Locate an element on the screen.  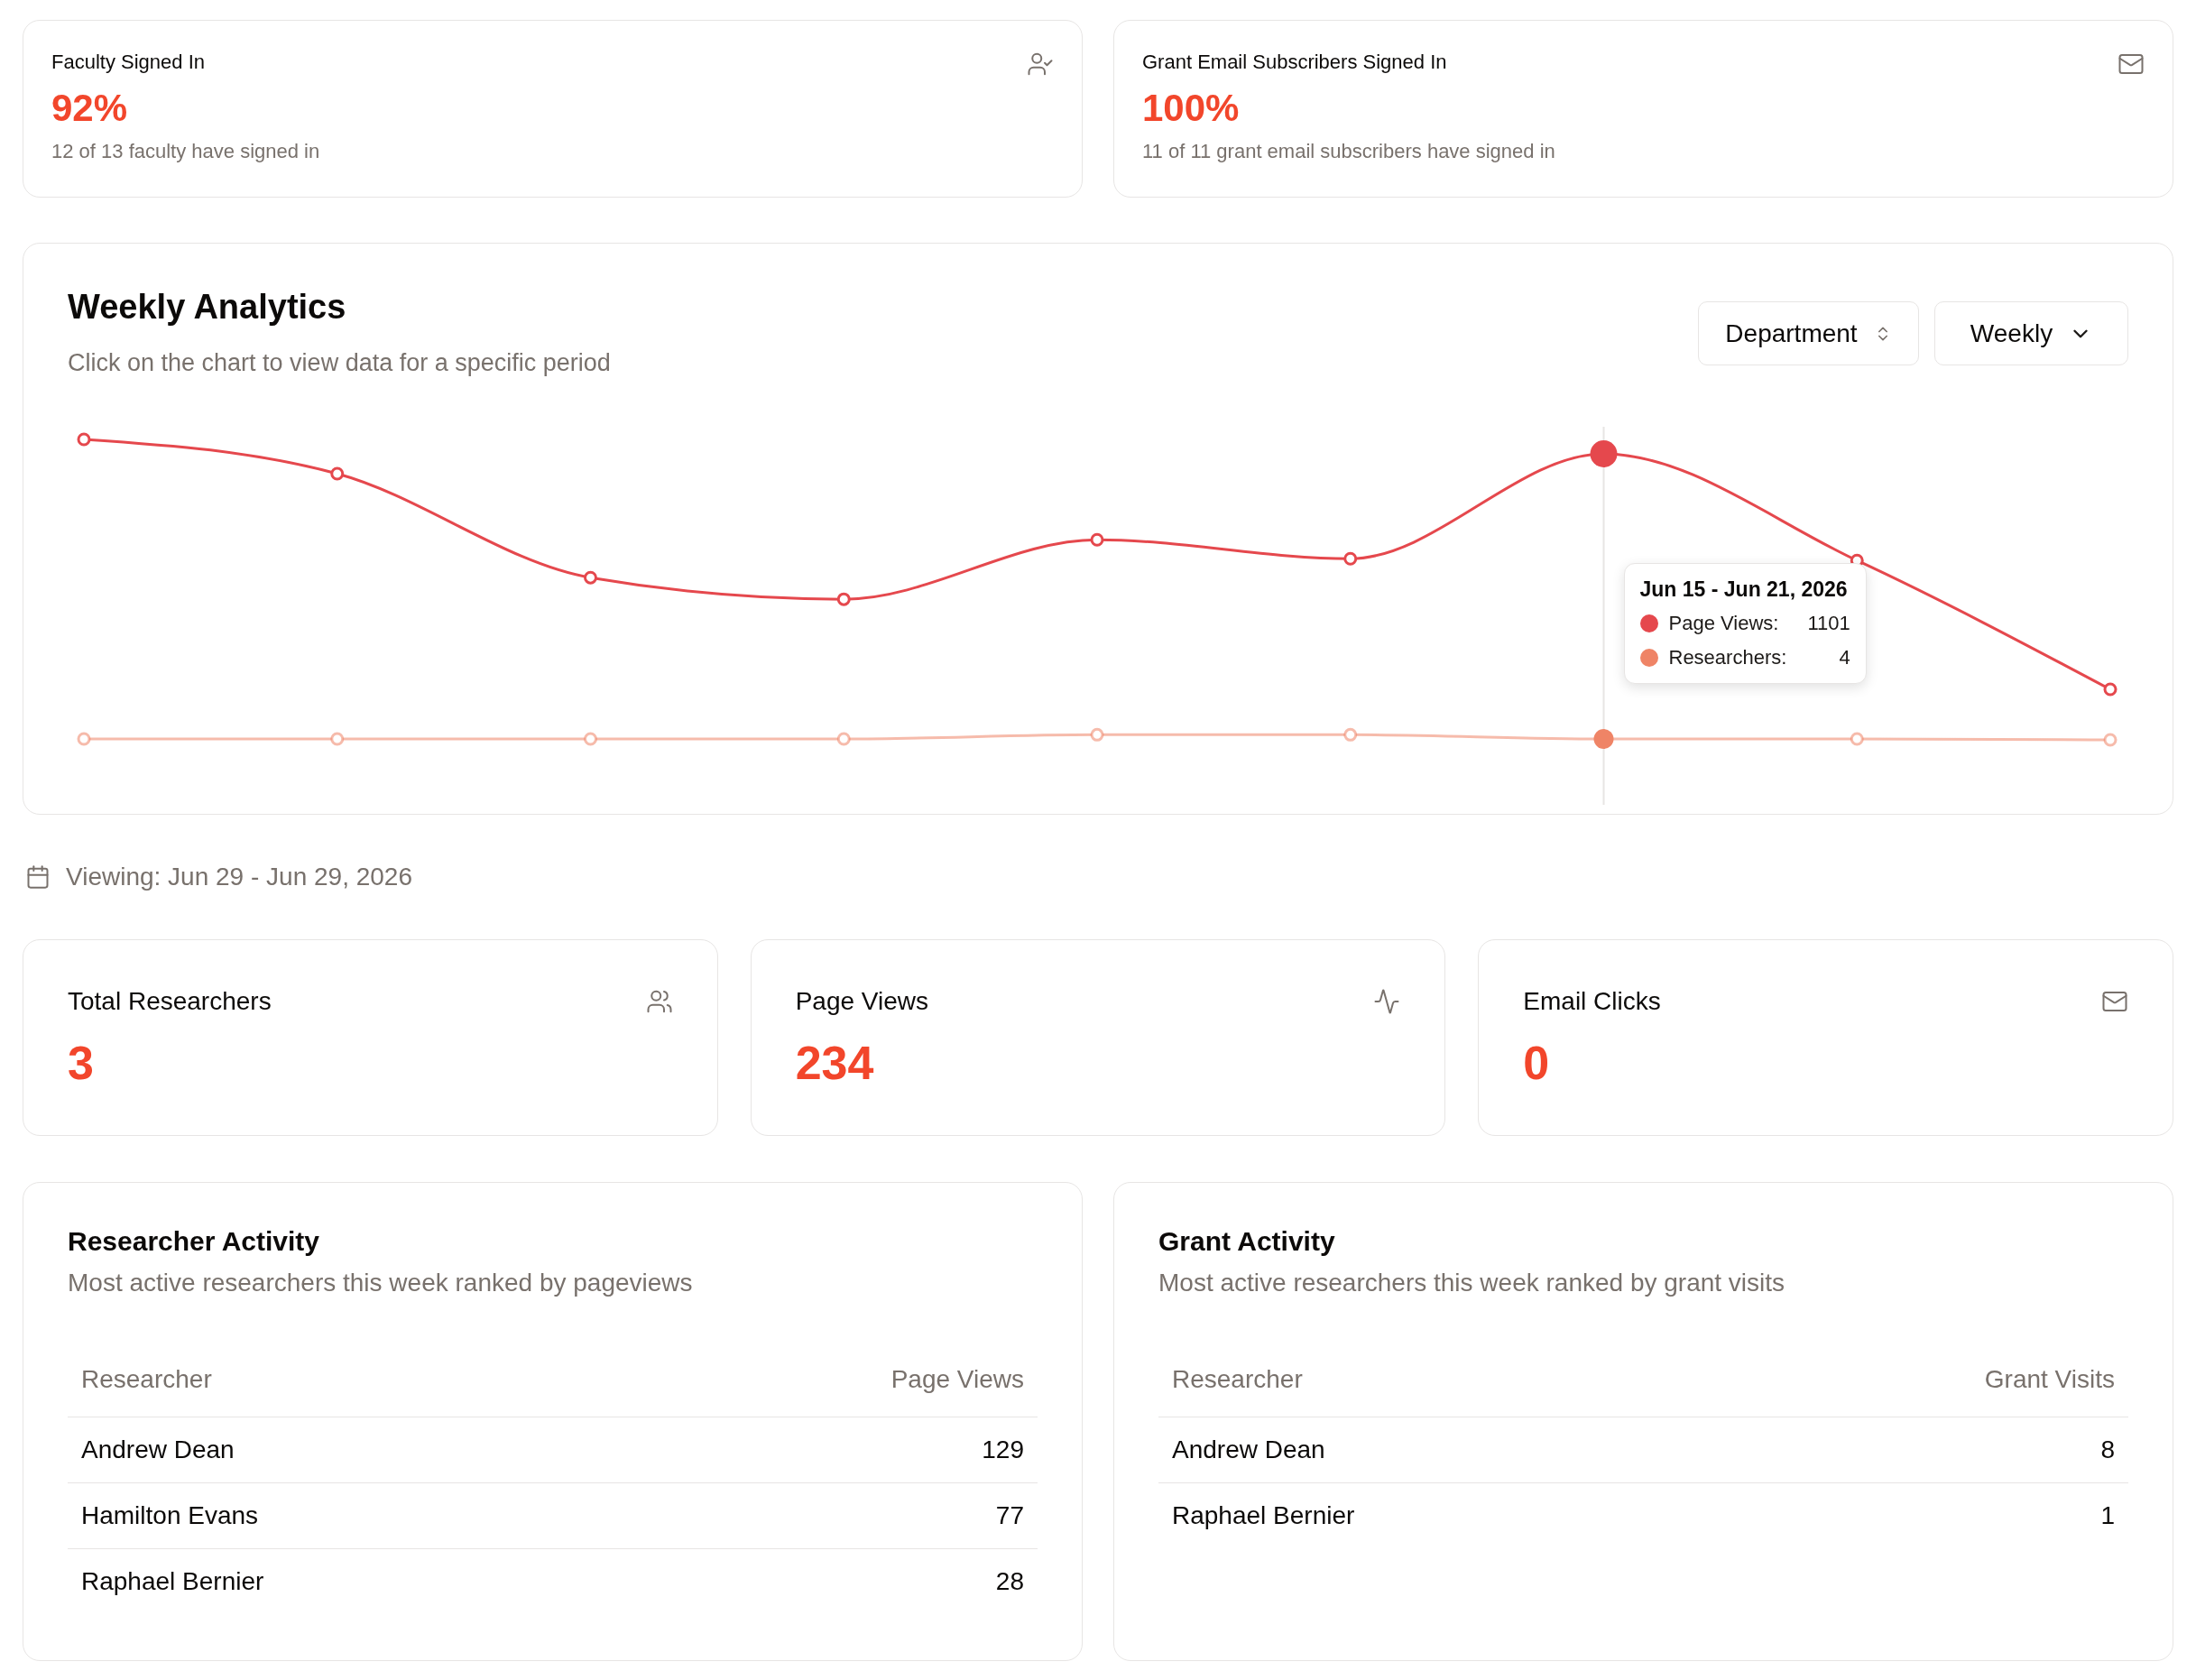
column-header: Grant Visits is located at coordinates (1920, 1380).